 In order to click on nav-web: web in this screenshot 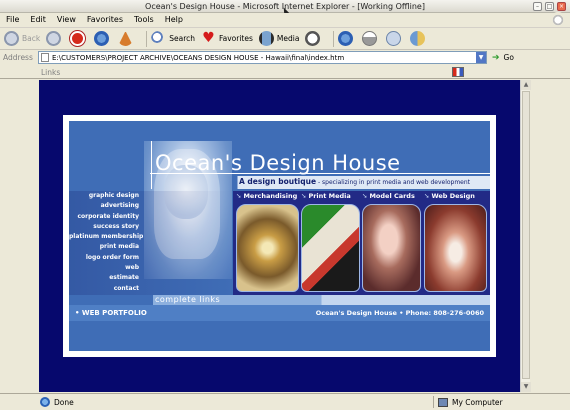, I will do `click(105, 268)`.